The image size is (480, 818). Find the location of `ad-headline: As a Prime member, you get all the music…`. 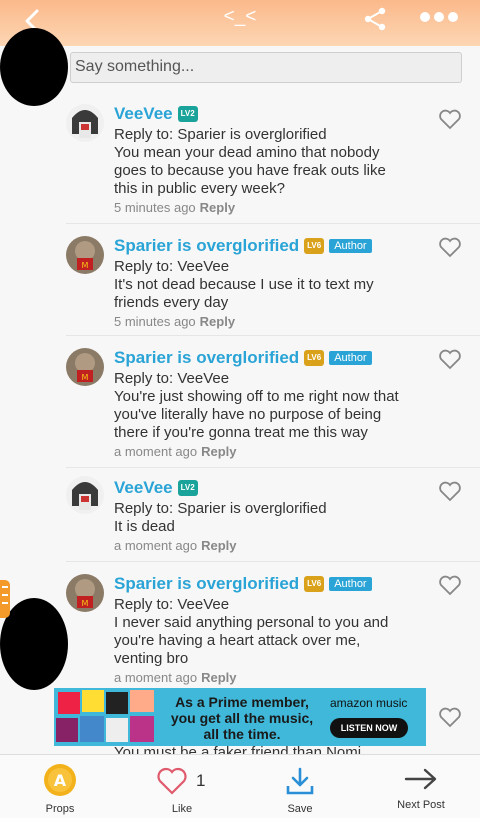

ad-headline: As a Prime member, you get all the music… is located at coordinates (242, 718).